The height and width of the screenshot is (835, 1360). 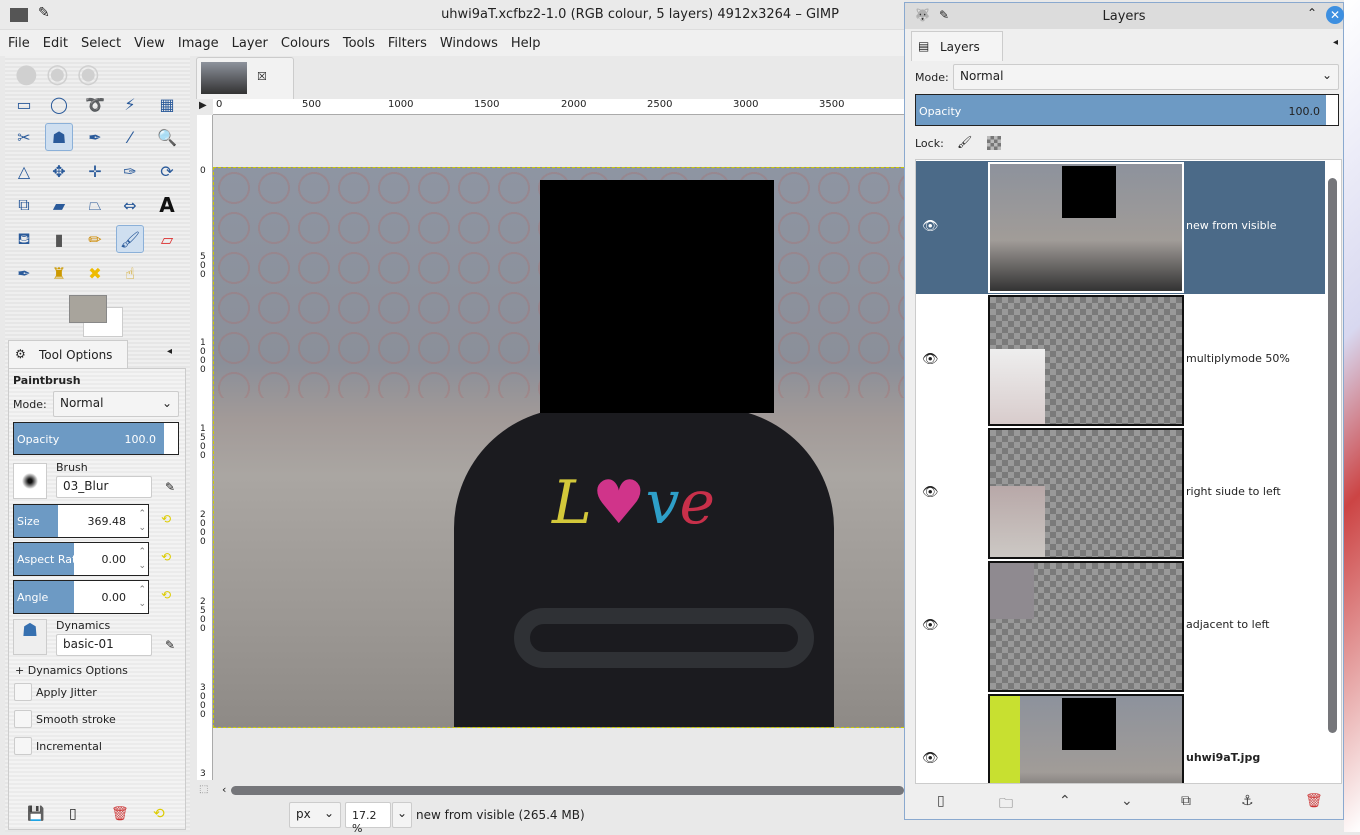 I want to click on anchor-layer-icon: ⚓, so click(x=1247, y=801).